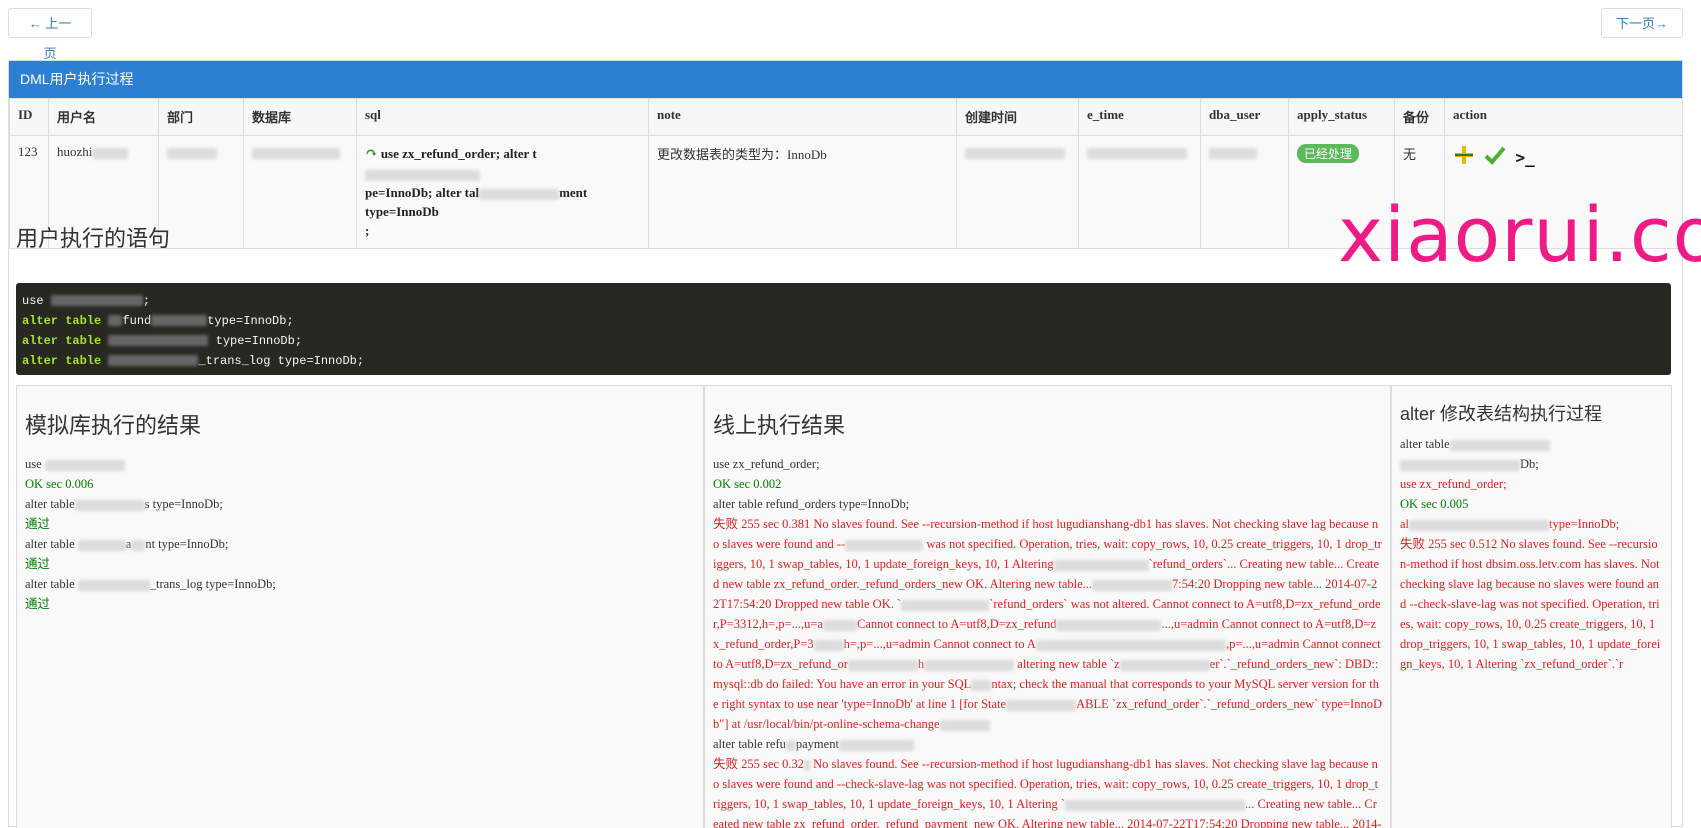 This screenshot has width=1701, height=828. What do you see at coordinates (1563, 117) in the screenshot?
I see `col-header-action: action` at bounding box center [1563, 117].